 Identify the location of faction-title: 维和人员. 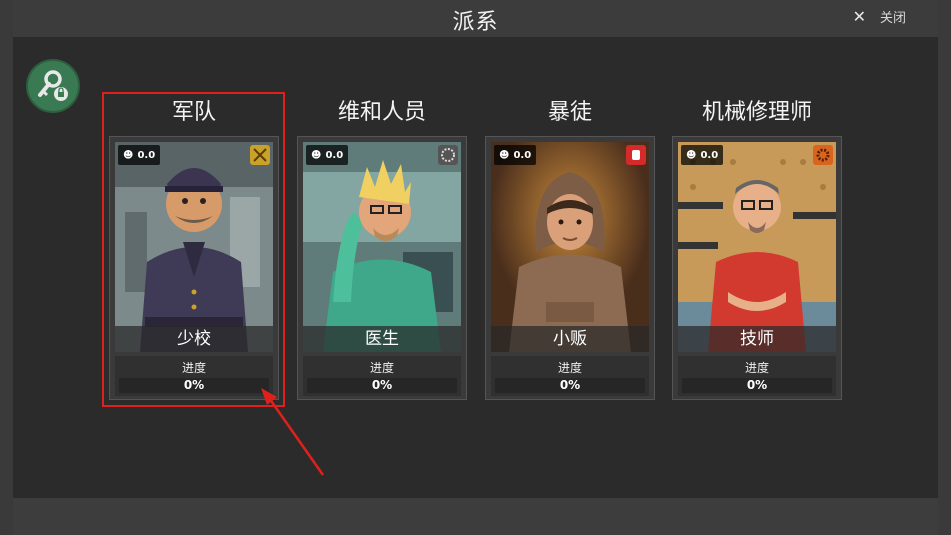
(381, 112).